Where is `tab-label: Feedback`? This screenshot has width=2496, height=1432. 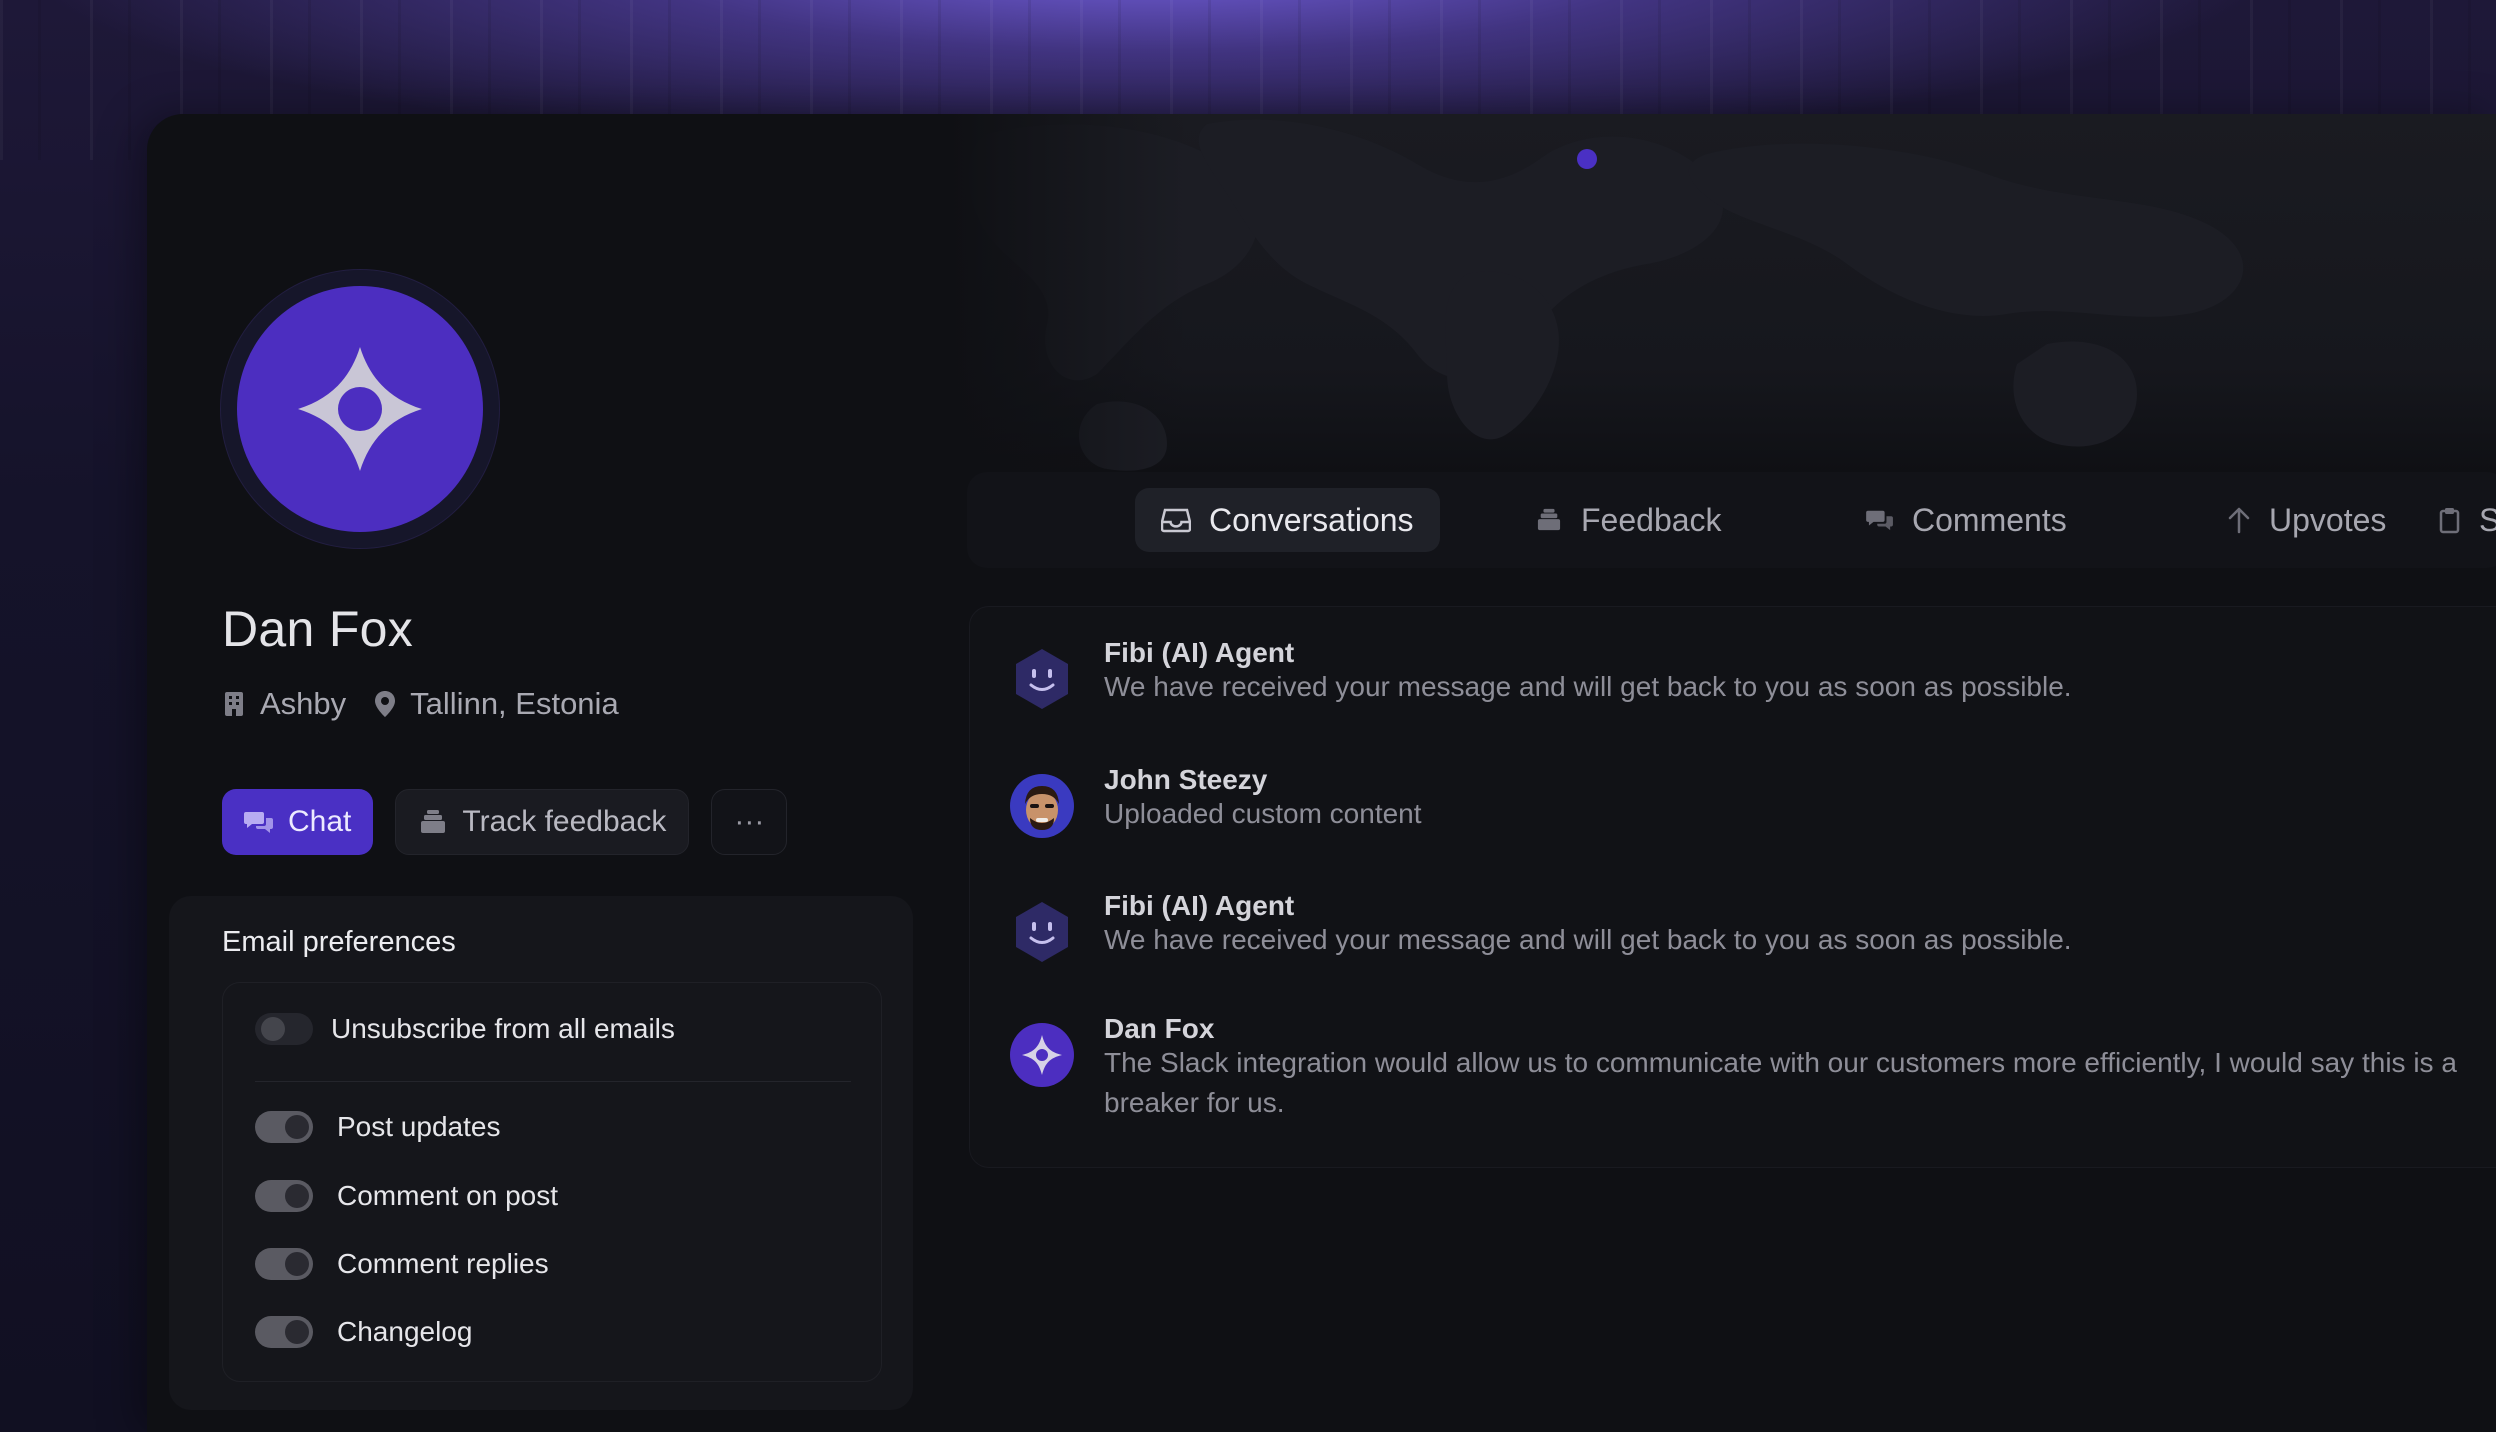 tab-label: Feedback is located at coordinates (1651, 519).